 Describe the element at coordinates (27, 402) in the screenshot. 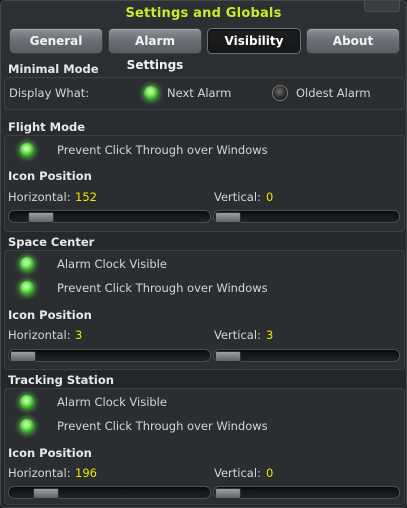

I see `ts-alarm-clock-toggle` at that location.